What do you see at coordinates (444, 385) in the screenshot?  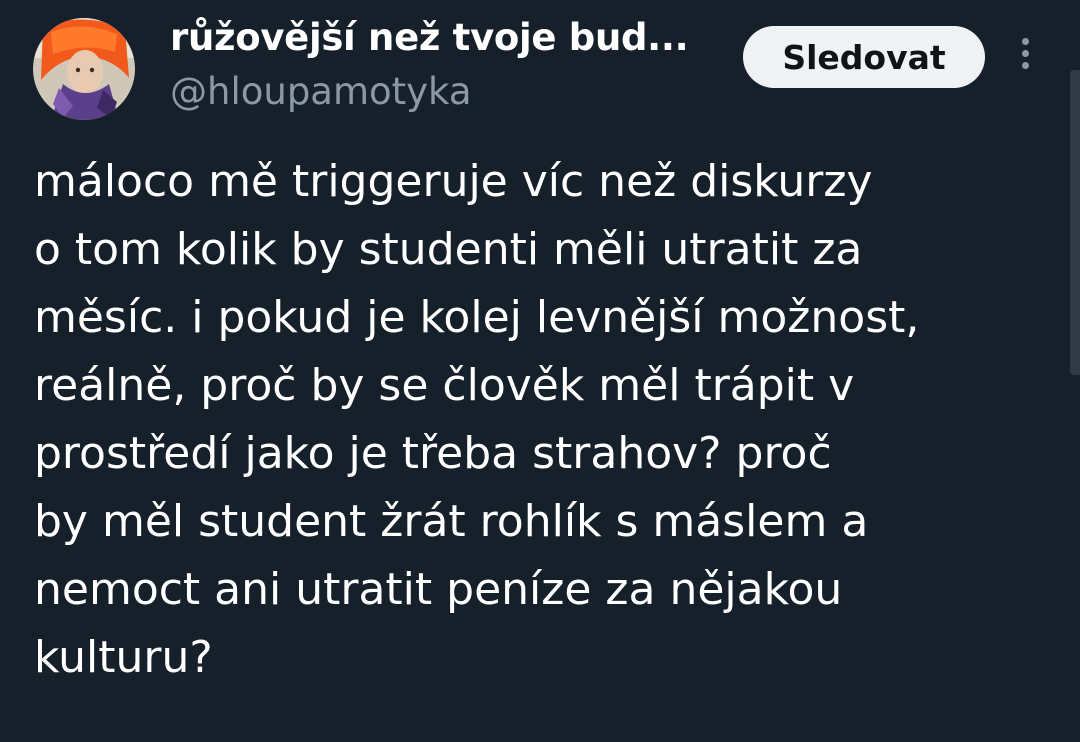 I see `tweet-text-line: reálně, proč by se člověk měl trápit v` at bounding box center [444, 385].